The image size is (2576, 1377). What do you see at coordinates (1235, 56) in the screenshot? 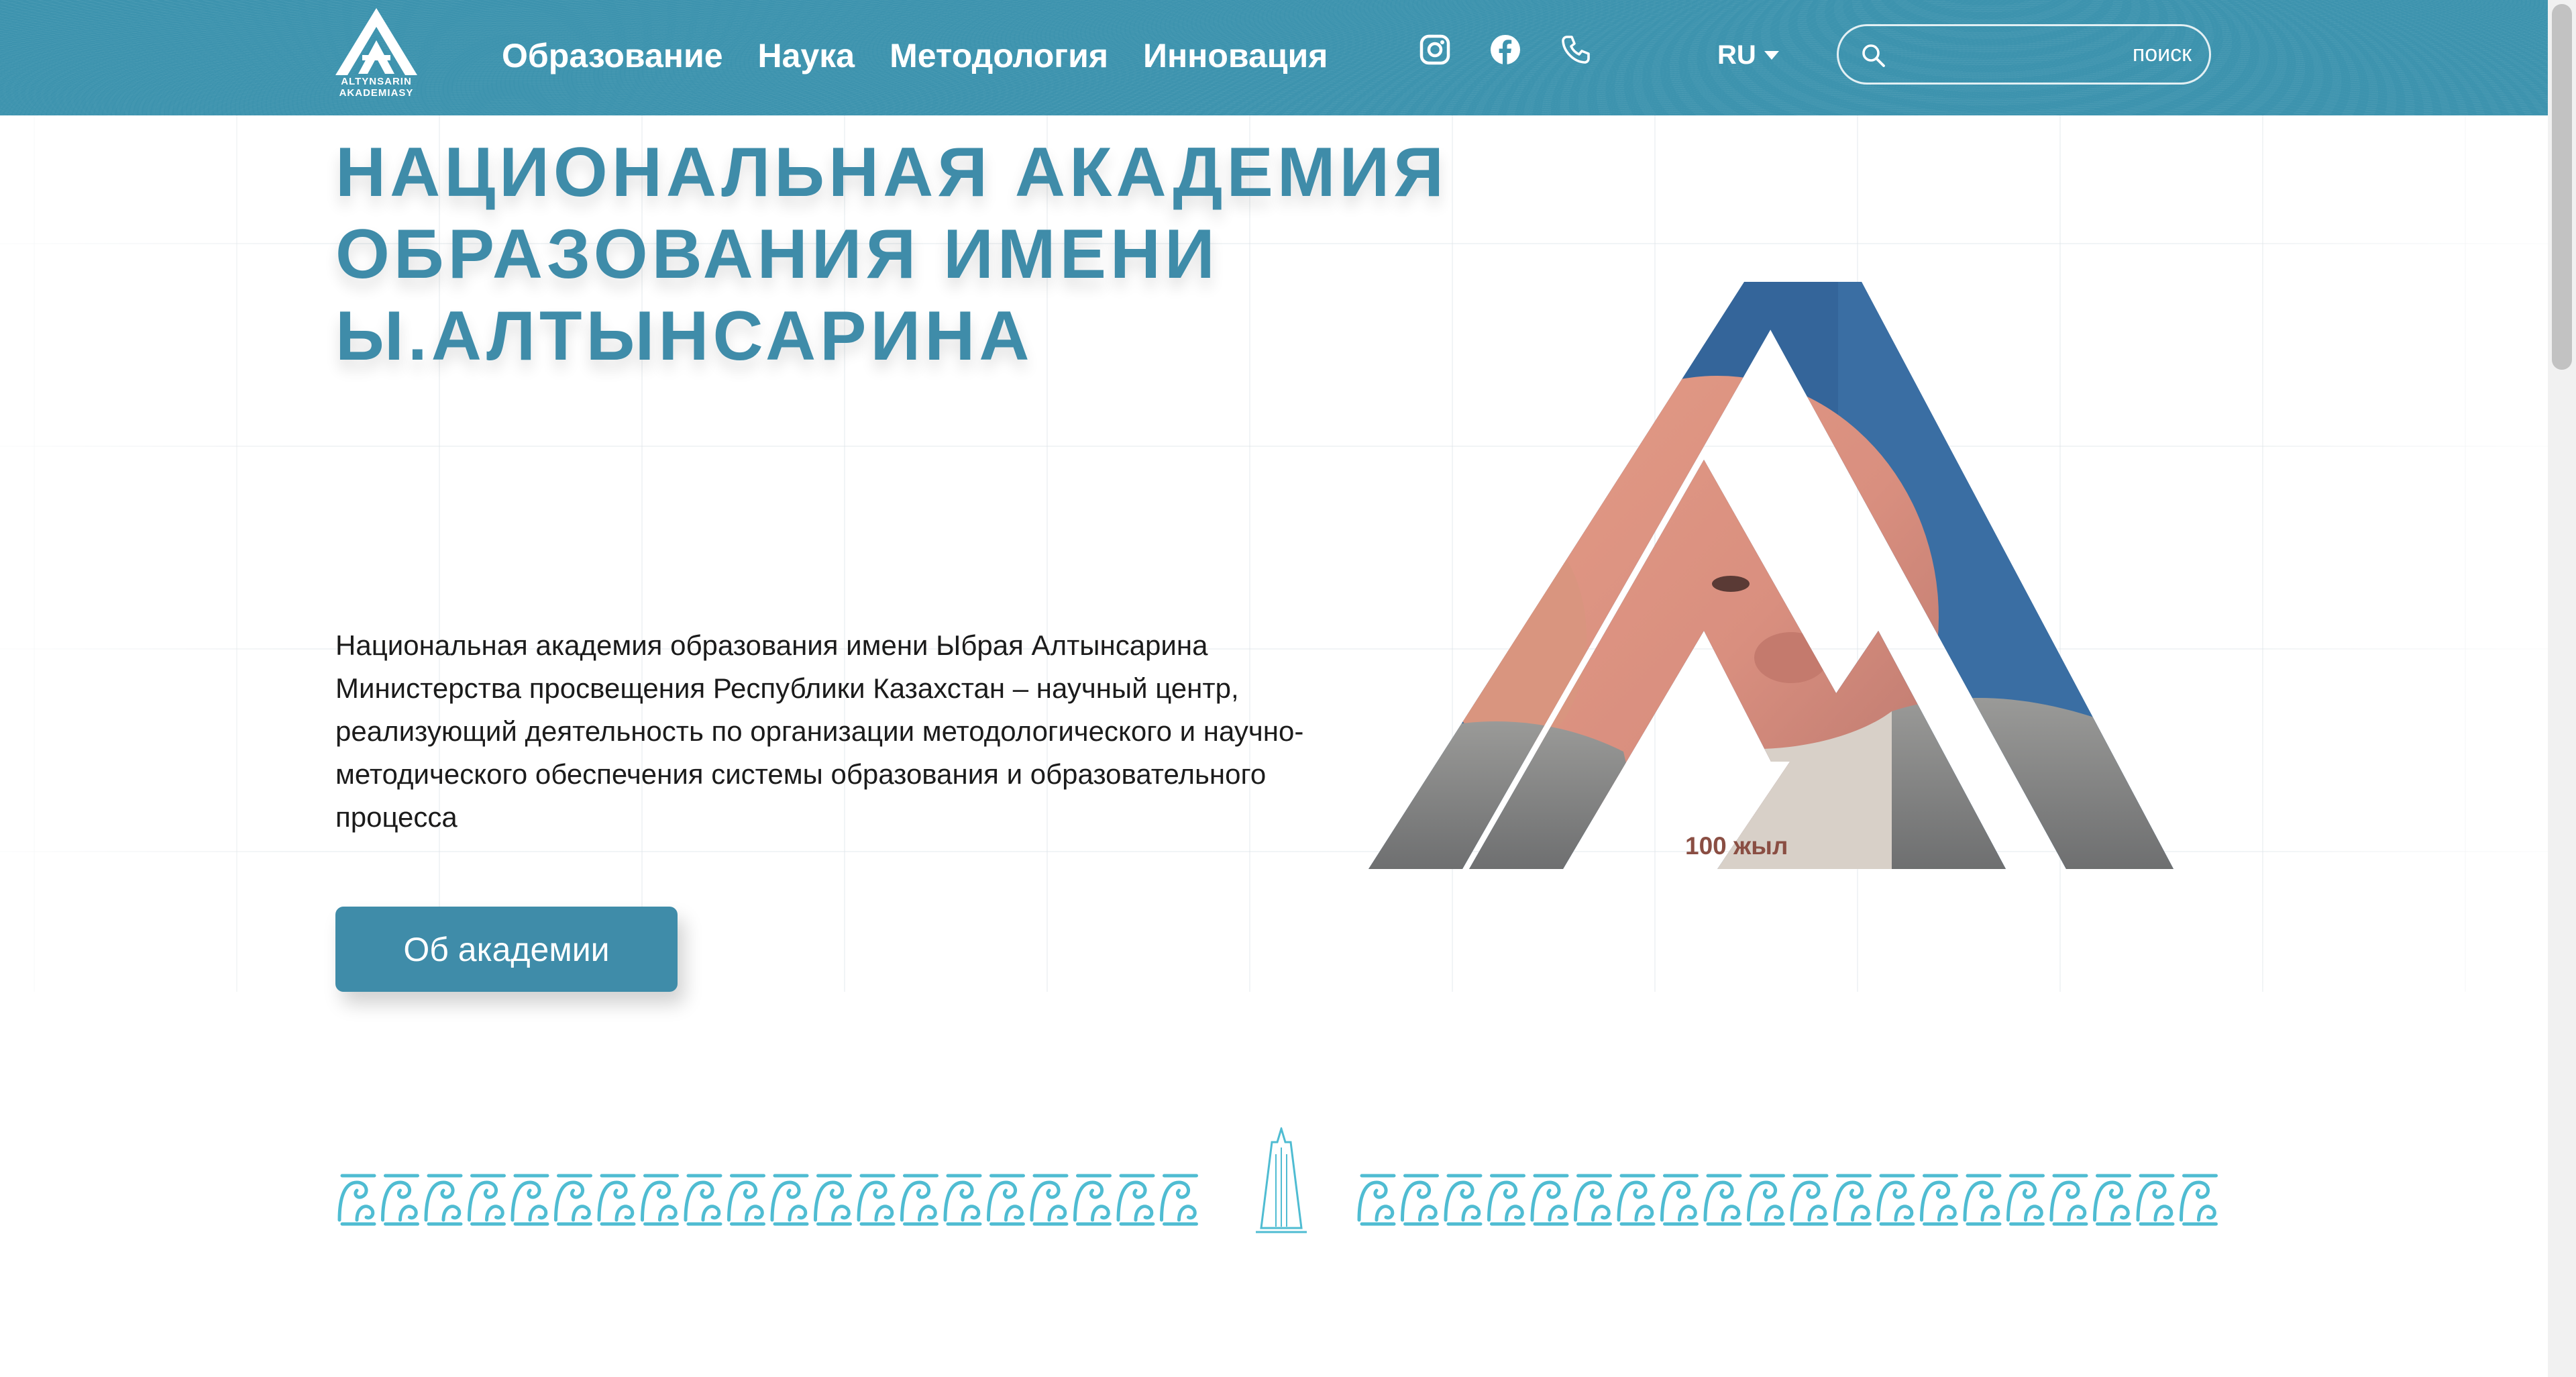
I see `nav-item-innovation: Инновация` at bounding box center [1235, 56].